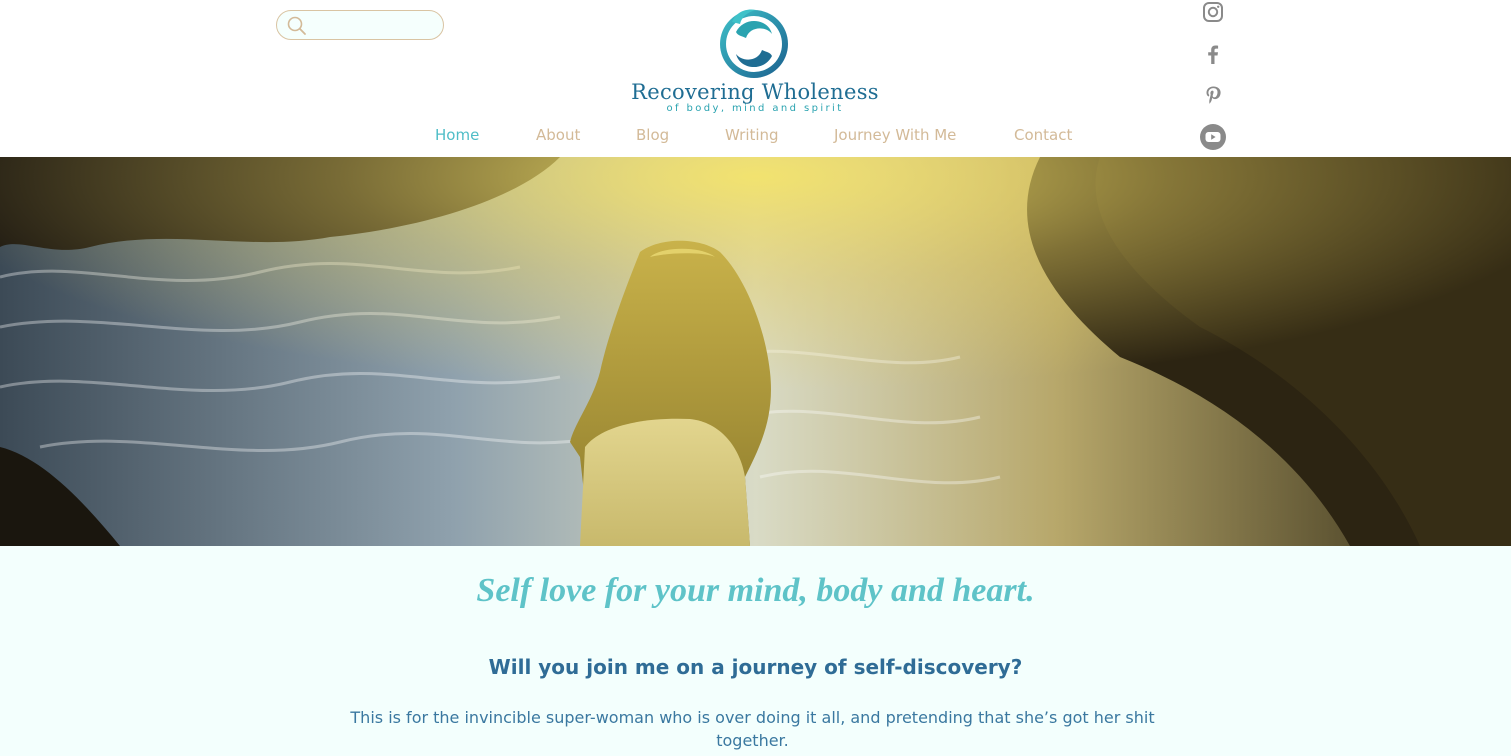 The width and height of the screenshot is (1511, 756). What do you see at coordinates (895, 135) in the screenshot?
I see `nav-journey-with-me: Journey With Me` at bounding box center [895, 135].